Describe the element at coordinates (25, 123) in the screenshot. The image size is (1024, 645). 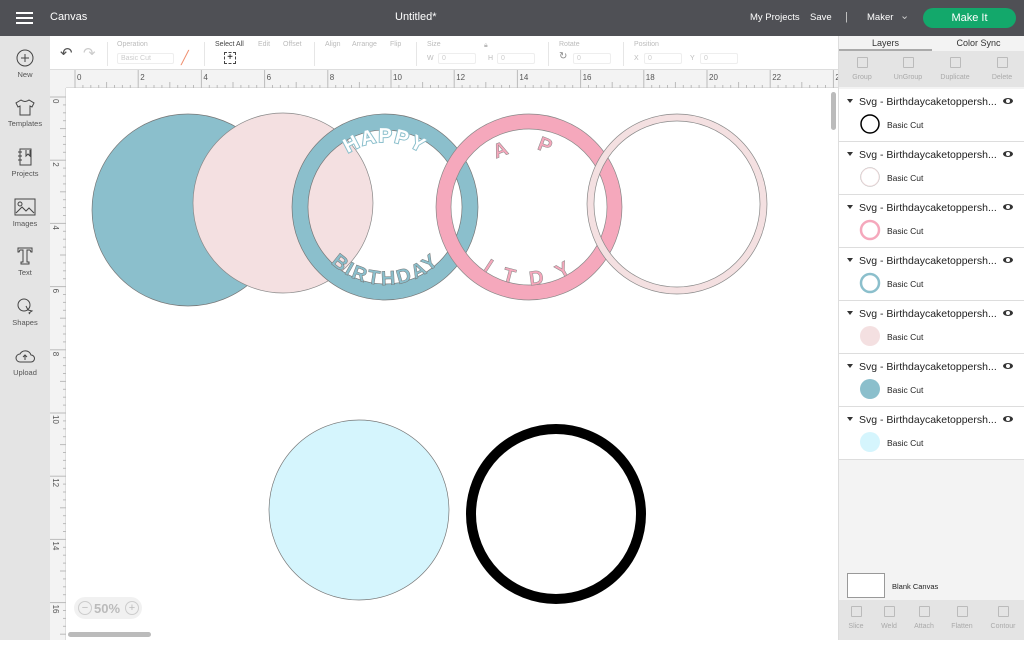
I see `sidebar-item-label: Templates` at that location.